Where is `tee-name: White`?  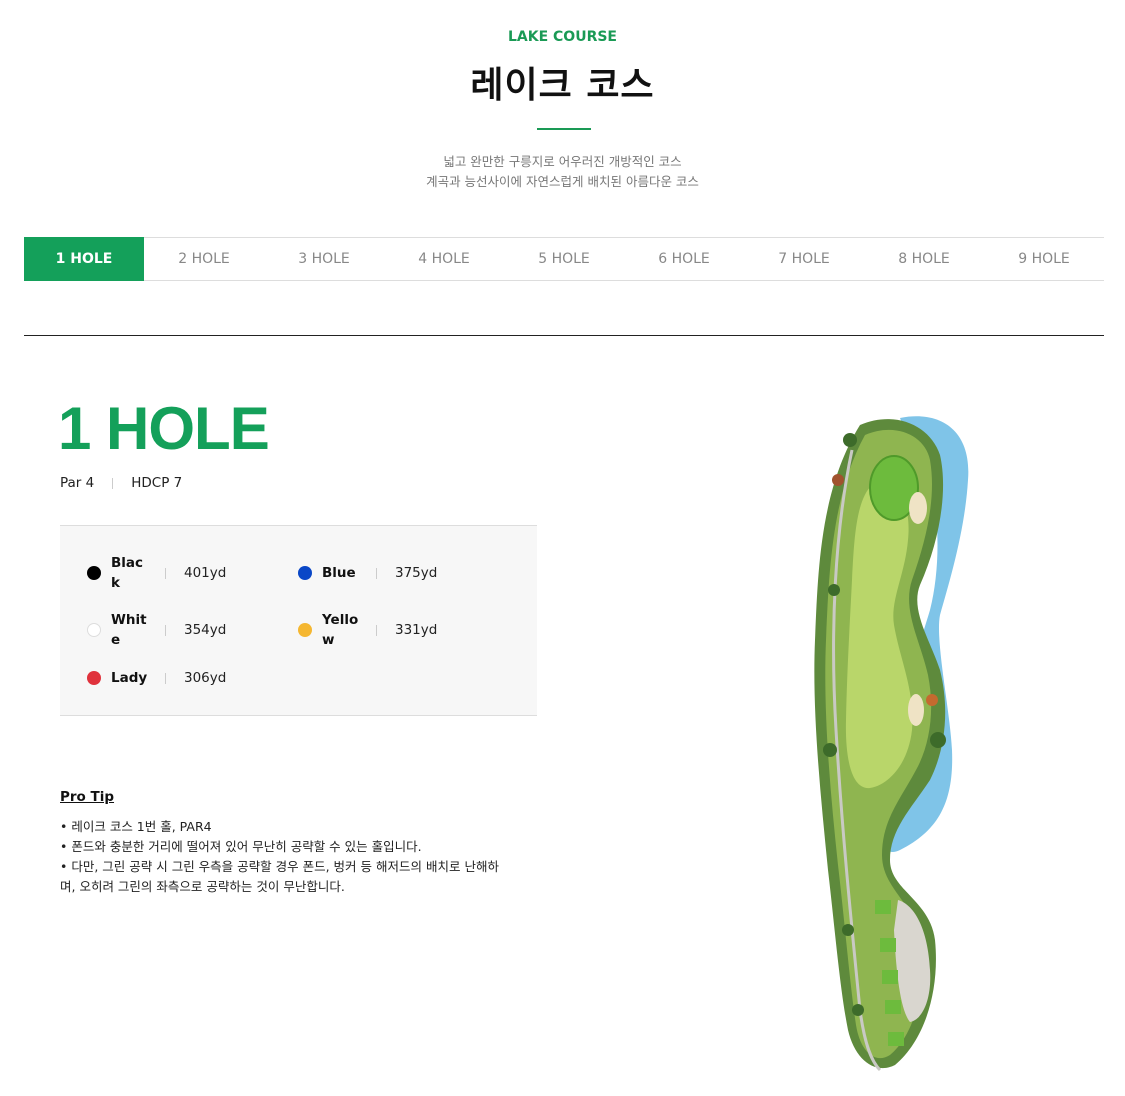
tee-name: White is located at coordinates (129, 630).